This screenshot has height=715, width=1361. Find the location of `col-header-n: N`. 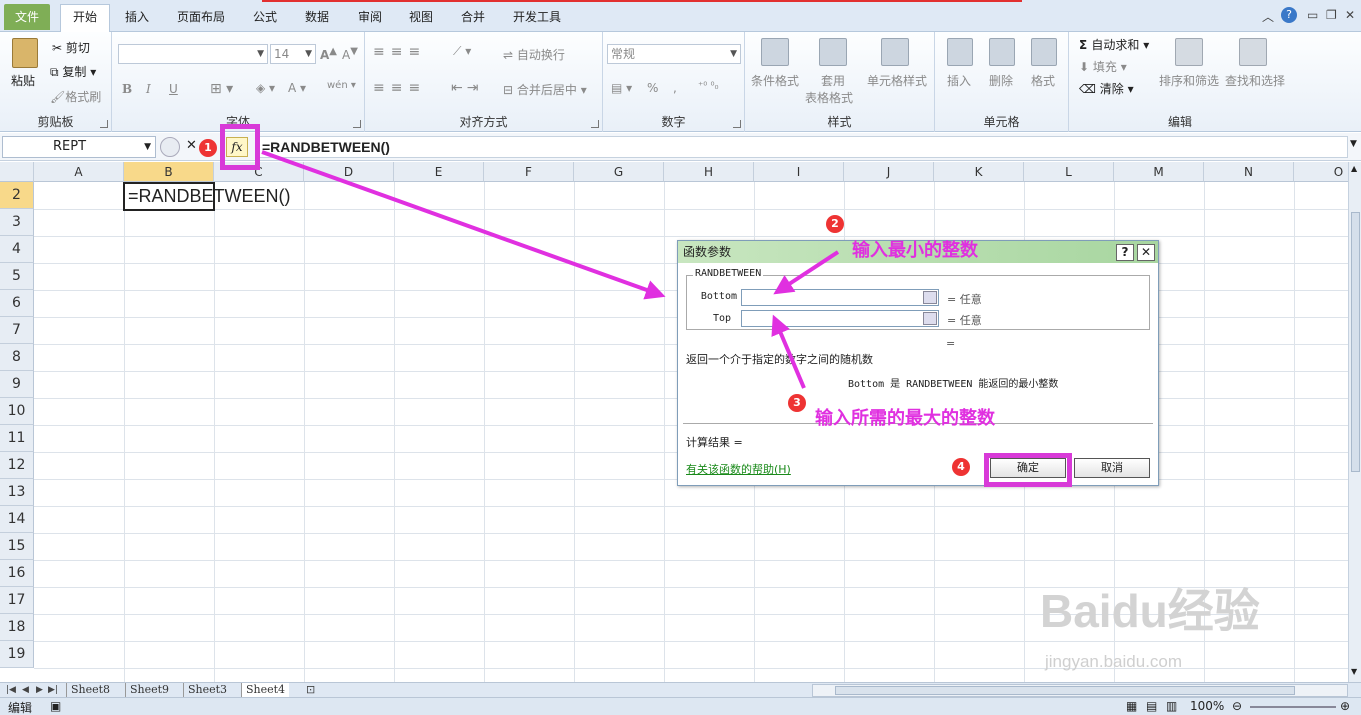

col-header-n: N is located at coordinates (1249, 172).